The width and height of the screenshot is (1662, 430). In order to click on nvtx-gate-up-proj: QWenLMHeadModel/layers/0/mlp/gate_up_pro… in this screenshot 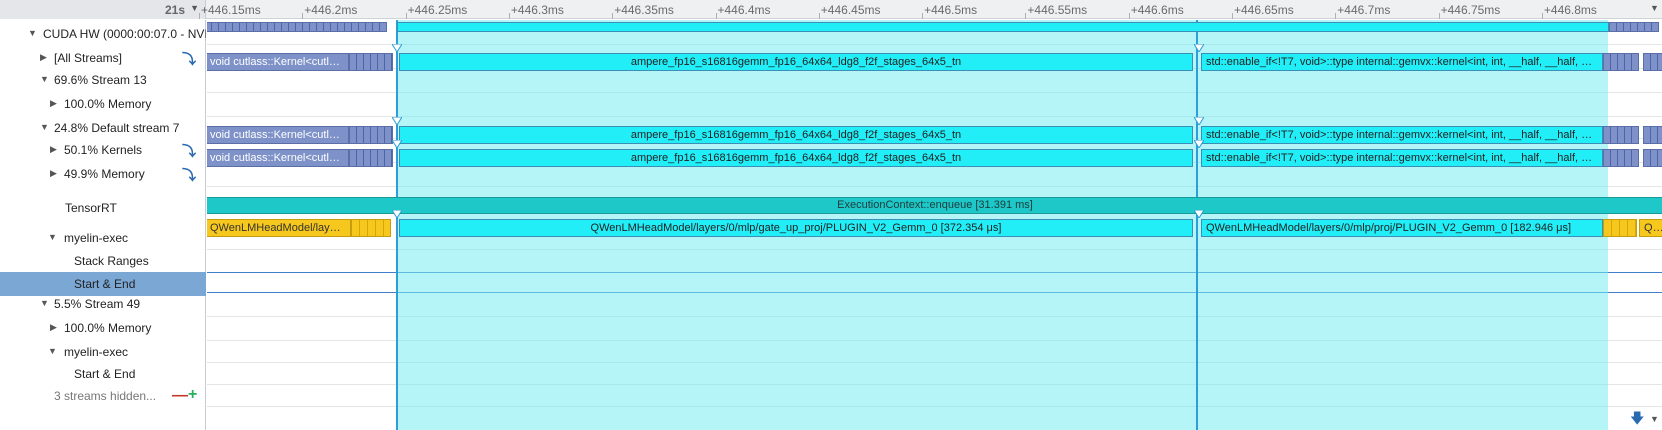, I will do `click(796, 228)`.